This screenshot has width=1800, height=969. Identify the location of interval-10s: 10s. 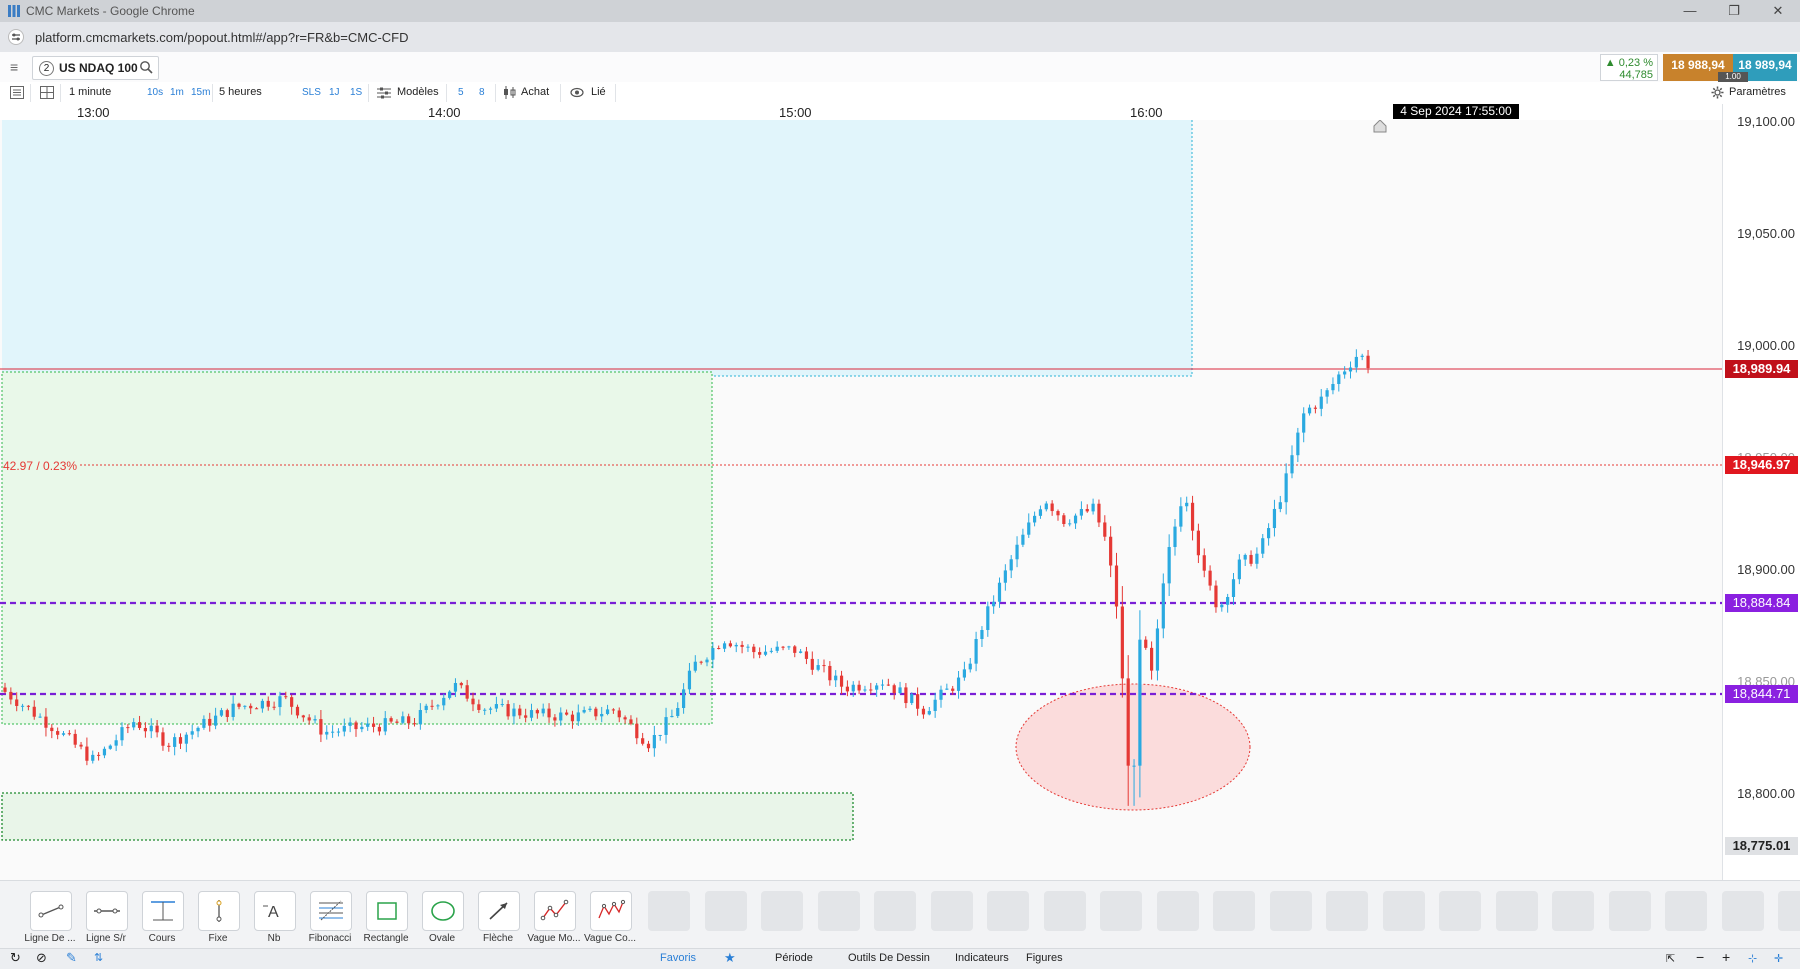
(155, 92).